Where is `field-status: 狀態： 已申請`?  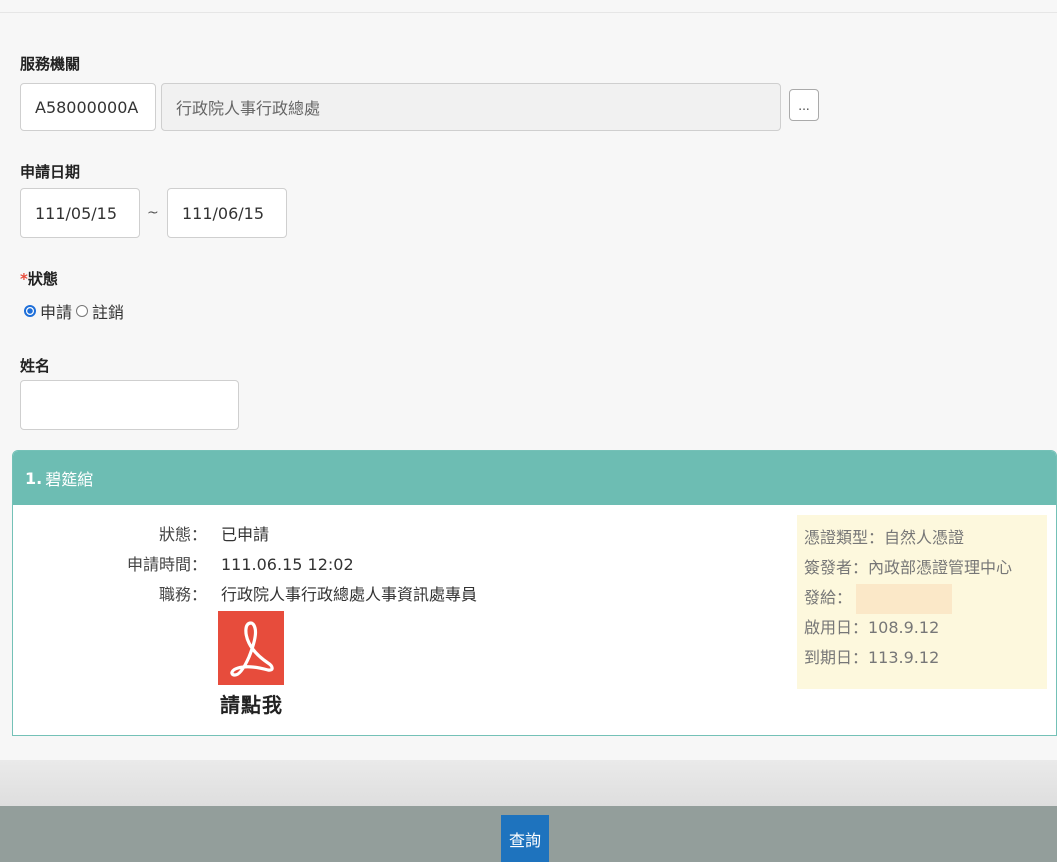 field-status: 狀態： 已申請 is located at coordinates (188, 533).